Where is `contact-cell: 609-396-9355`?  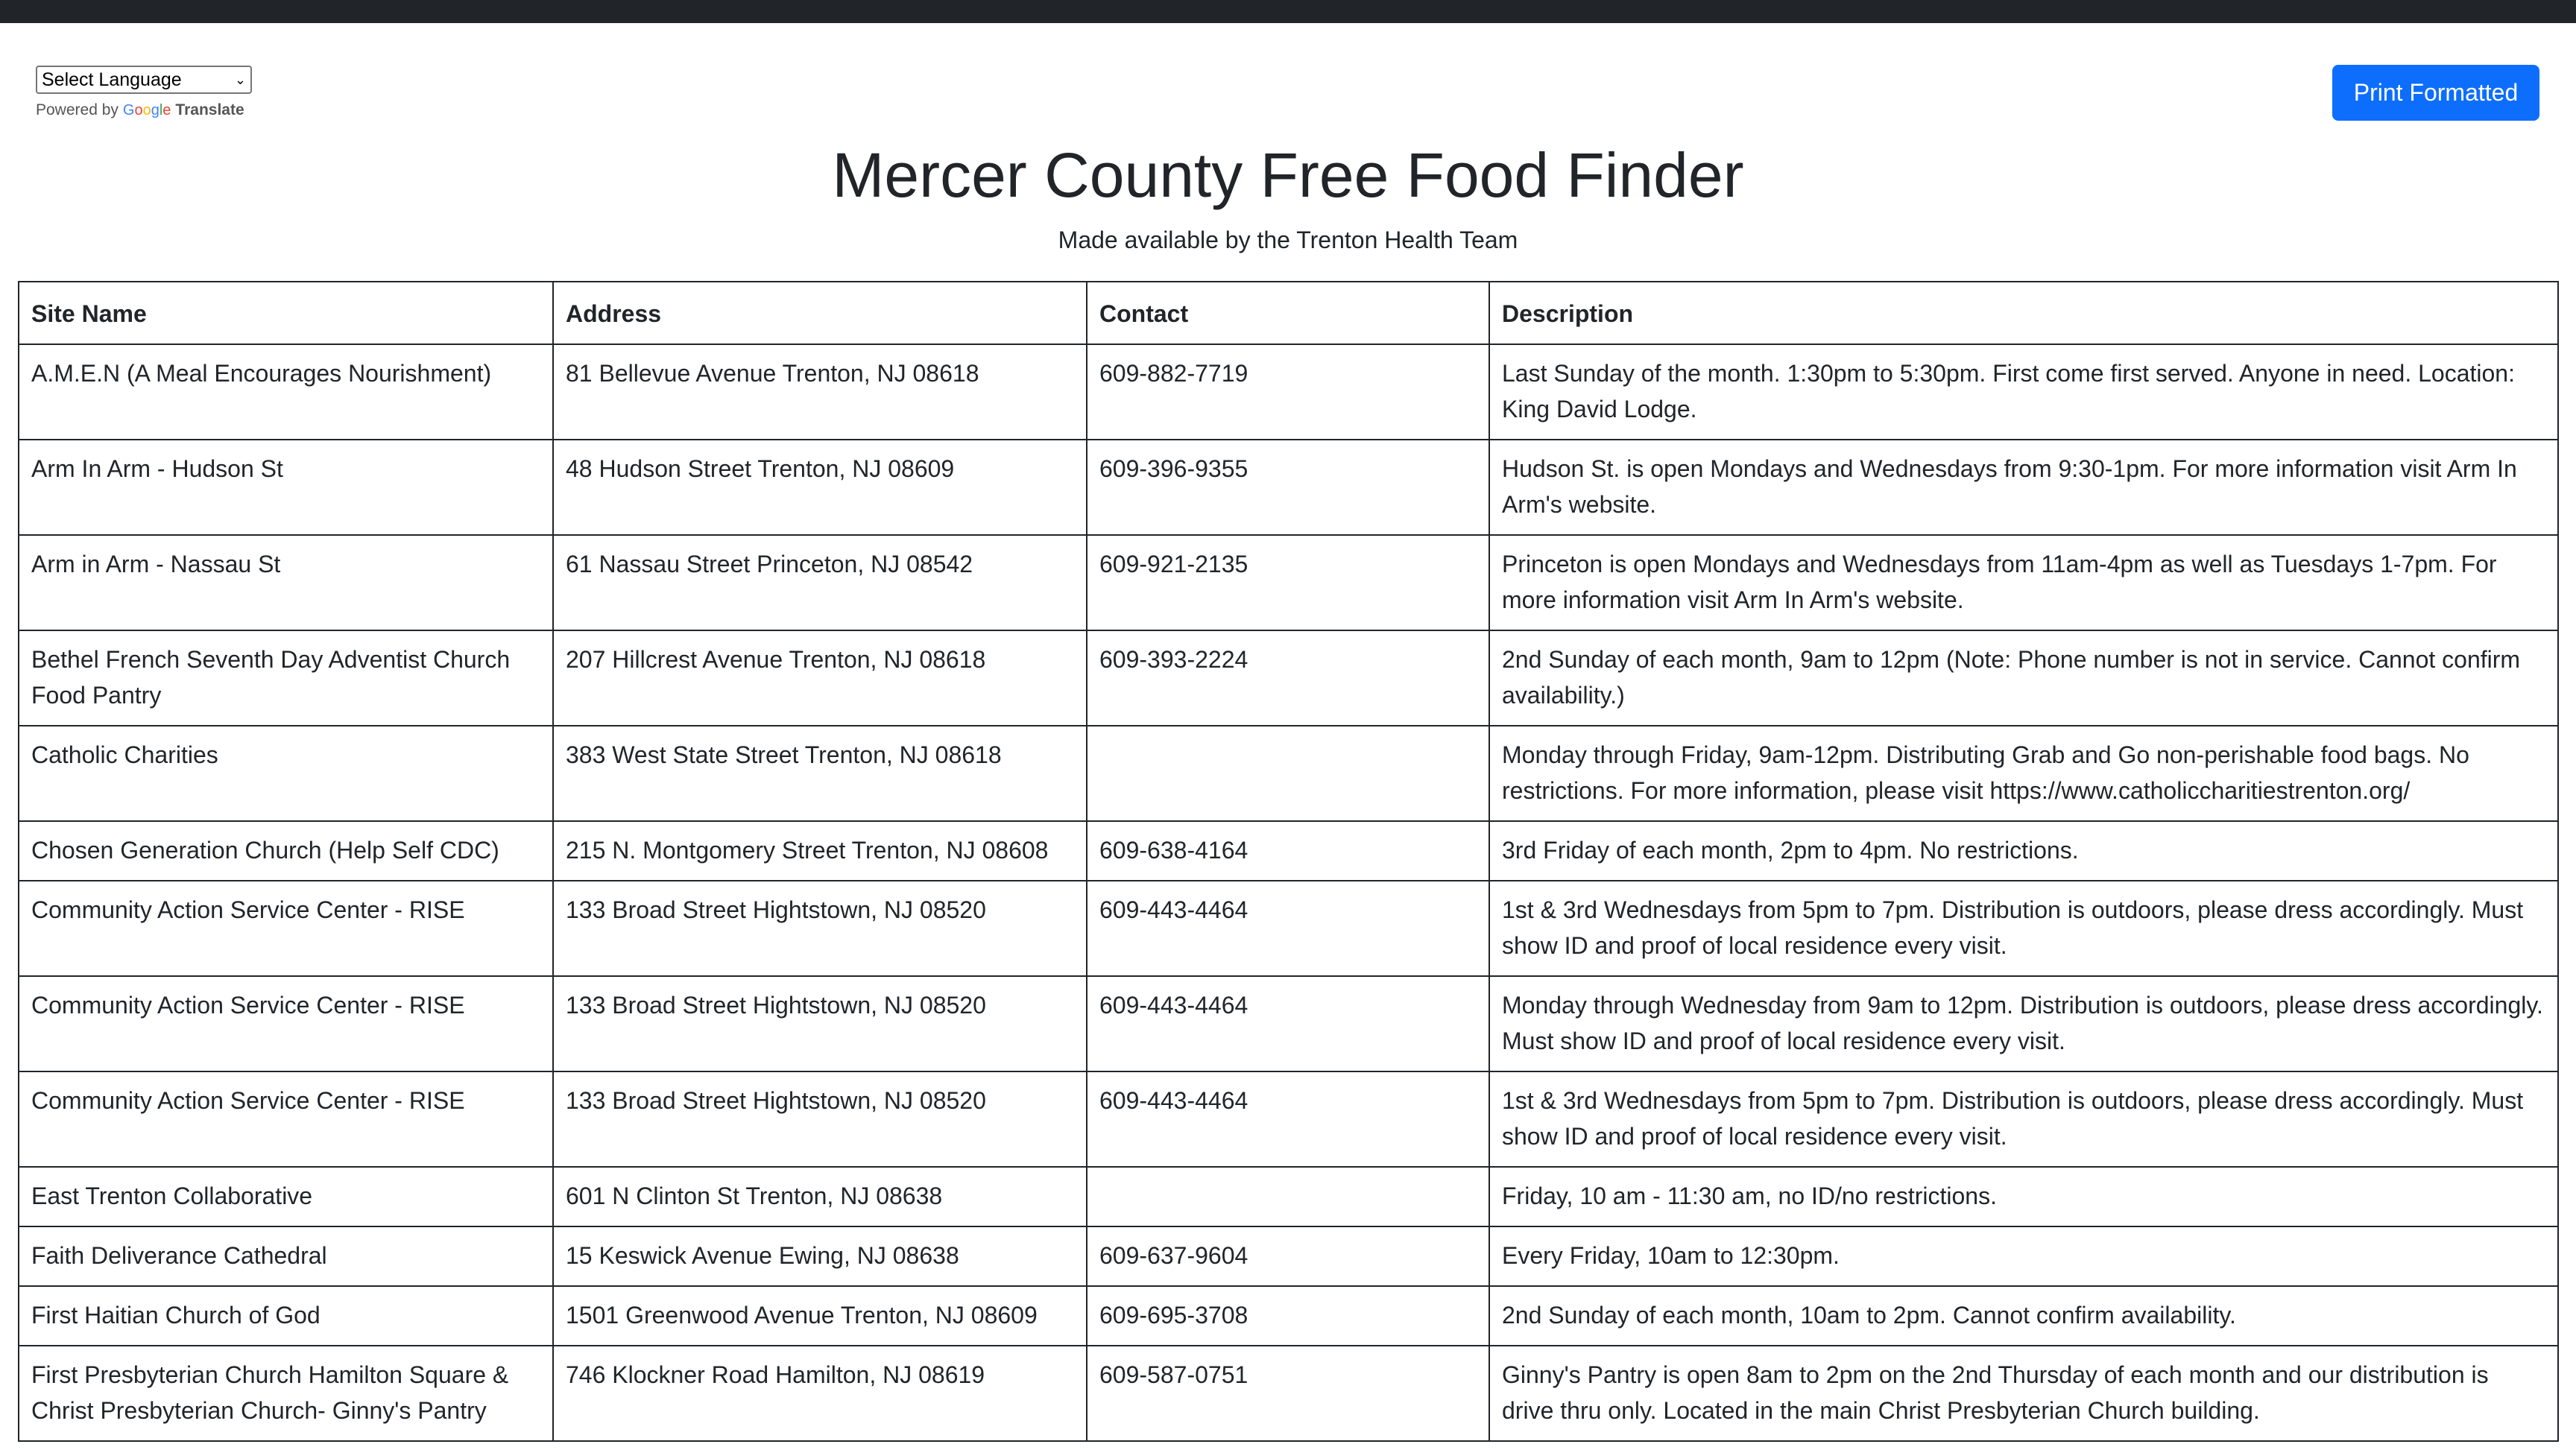
contact-cell: 609-396-9355 is located at coordinates (1288, 487).